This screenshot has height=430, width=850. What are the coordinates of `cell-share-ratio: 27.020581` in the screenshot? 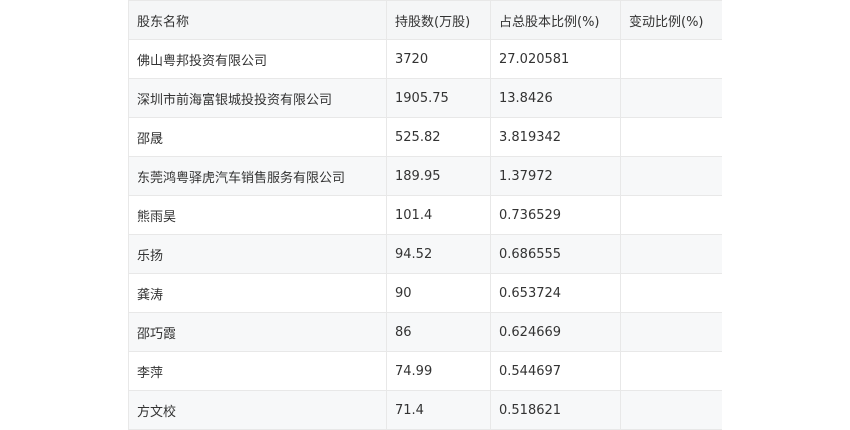 It's located at (555, 59).